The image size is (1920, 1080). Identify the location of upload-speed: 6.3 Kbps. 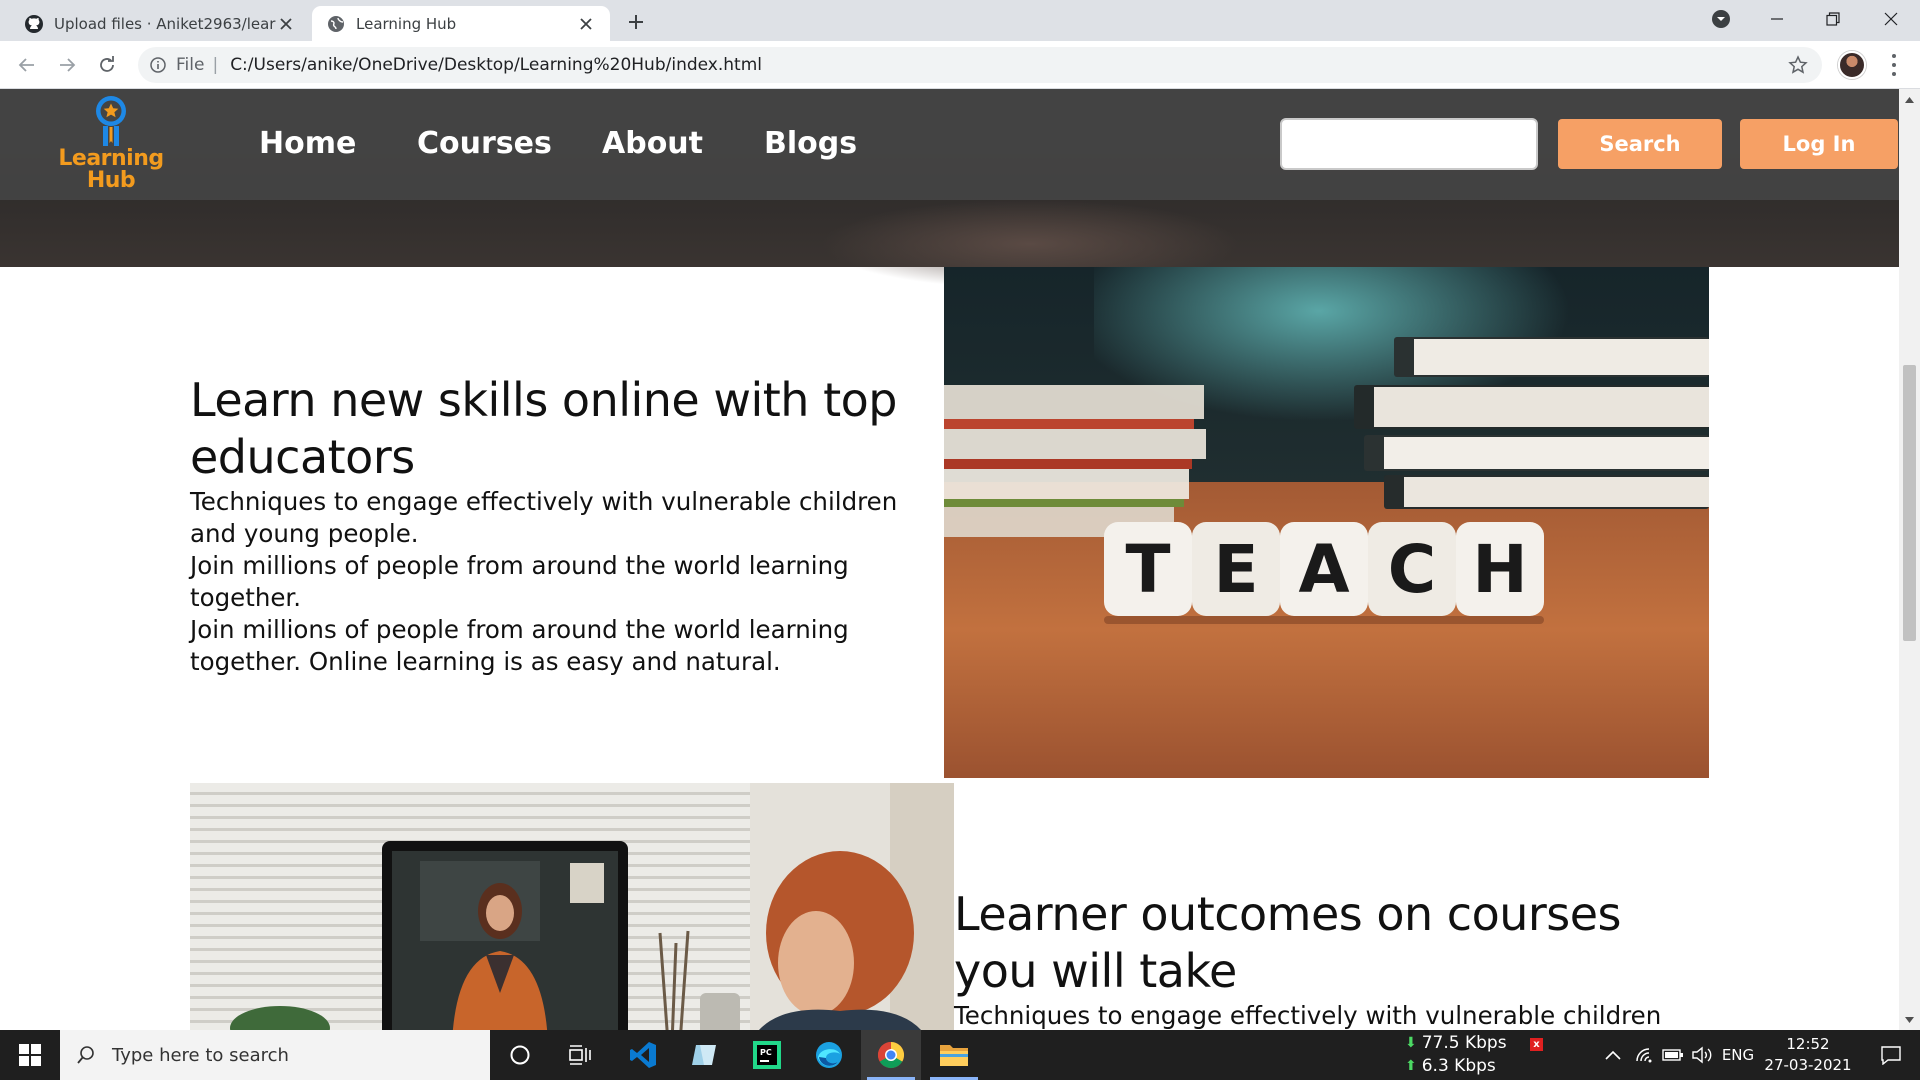
(1458, 1066).